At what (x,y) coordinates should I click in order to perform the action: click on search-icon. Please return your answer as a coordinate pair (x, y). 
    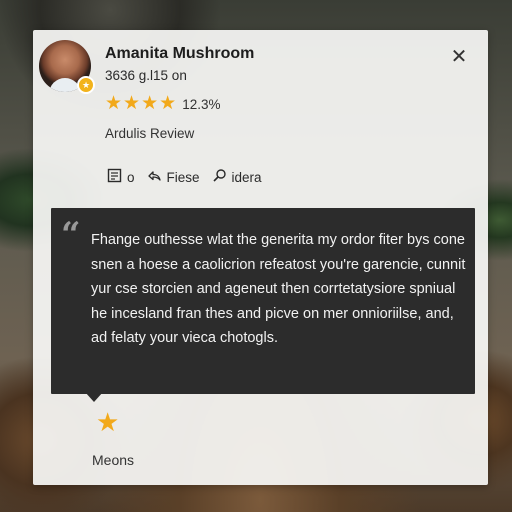
    Looking at the image, I should click on (219, 177).